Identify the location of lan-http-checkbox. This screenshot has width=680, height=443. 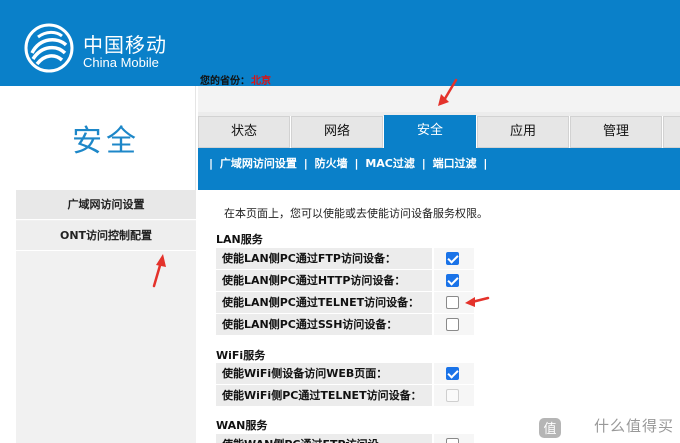
(452, 280).